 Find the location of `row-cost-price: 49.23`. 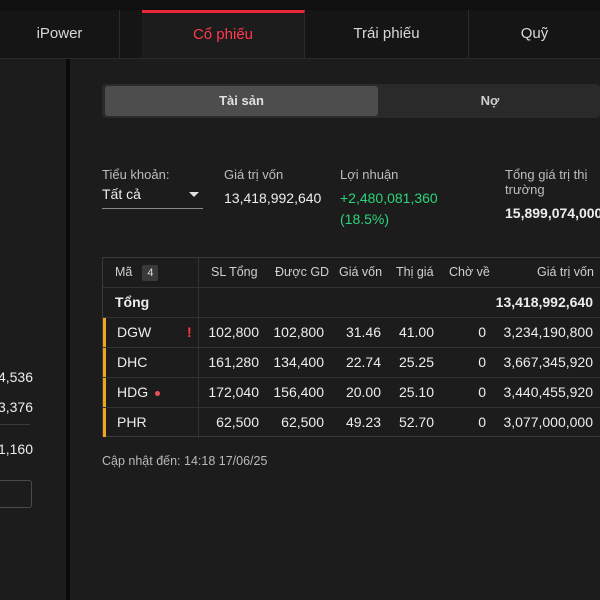

row-cost-price: 49.23 is located at coordinates (363, 422).